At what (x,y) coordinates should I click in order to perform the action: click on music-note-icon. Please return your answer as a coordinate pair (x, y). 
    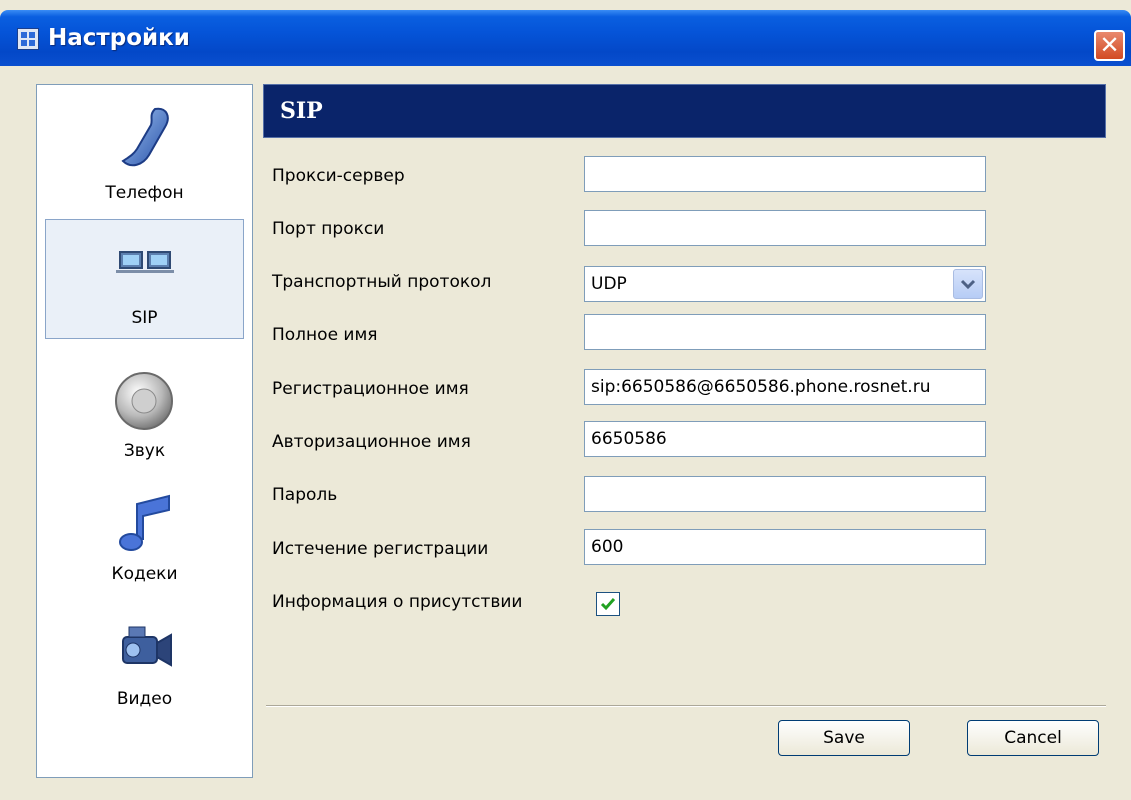
    Looking at the image, I should click on (144, 522).